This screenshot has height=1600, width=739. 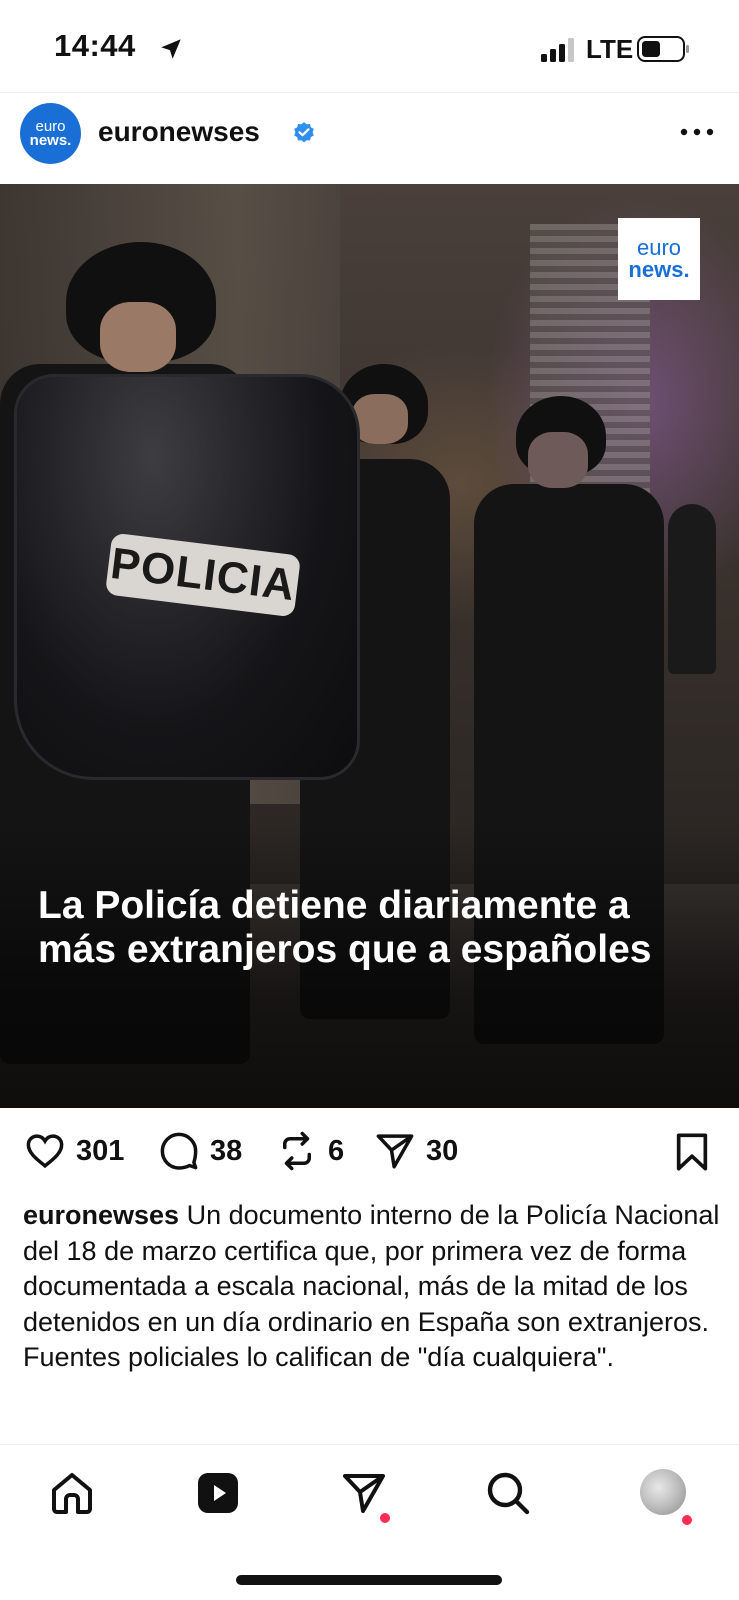 What do you see at coordinates (179, 1151) in the screenshot?
I see `comment-icon` at bounding box center [179, 1151].